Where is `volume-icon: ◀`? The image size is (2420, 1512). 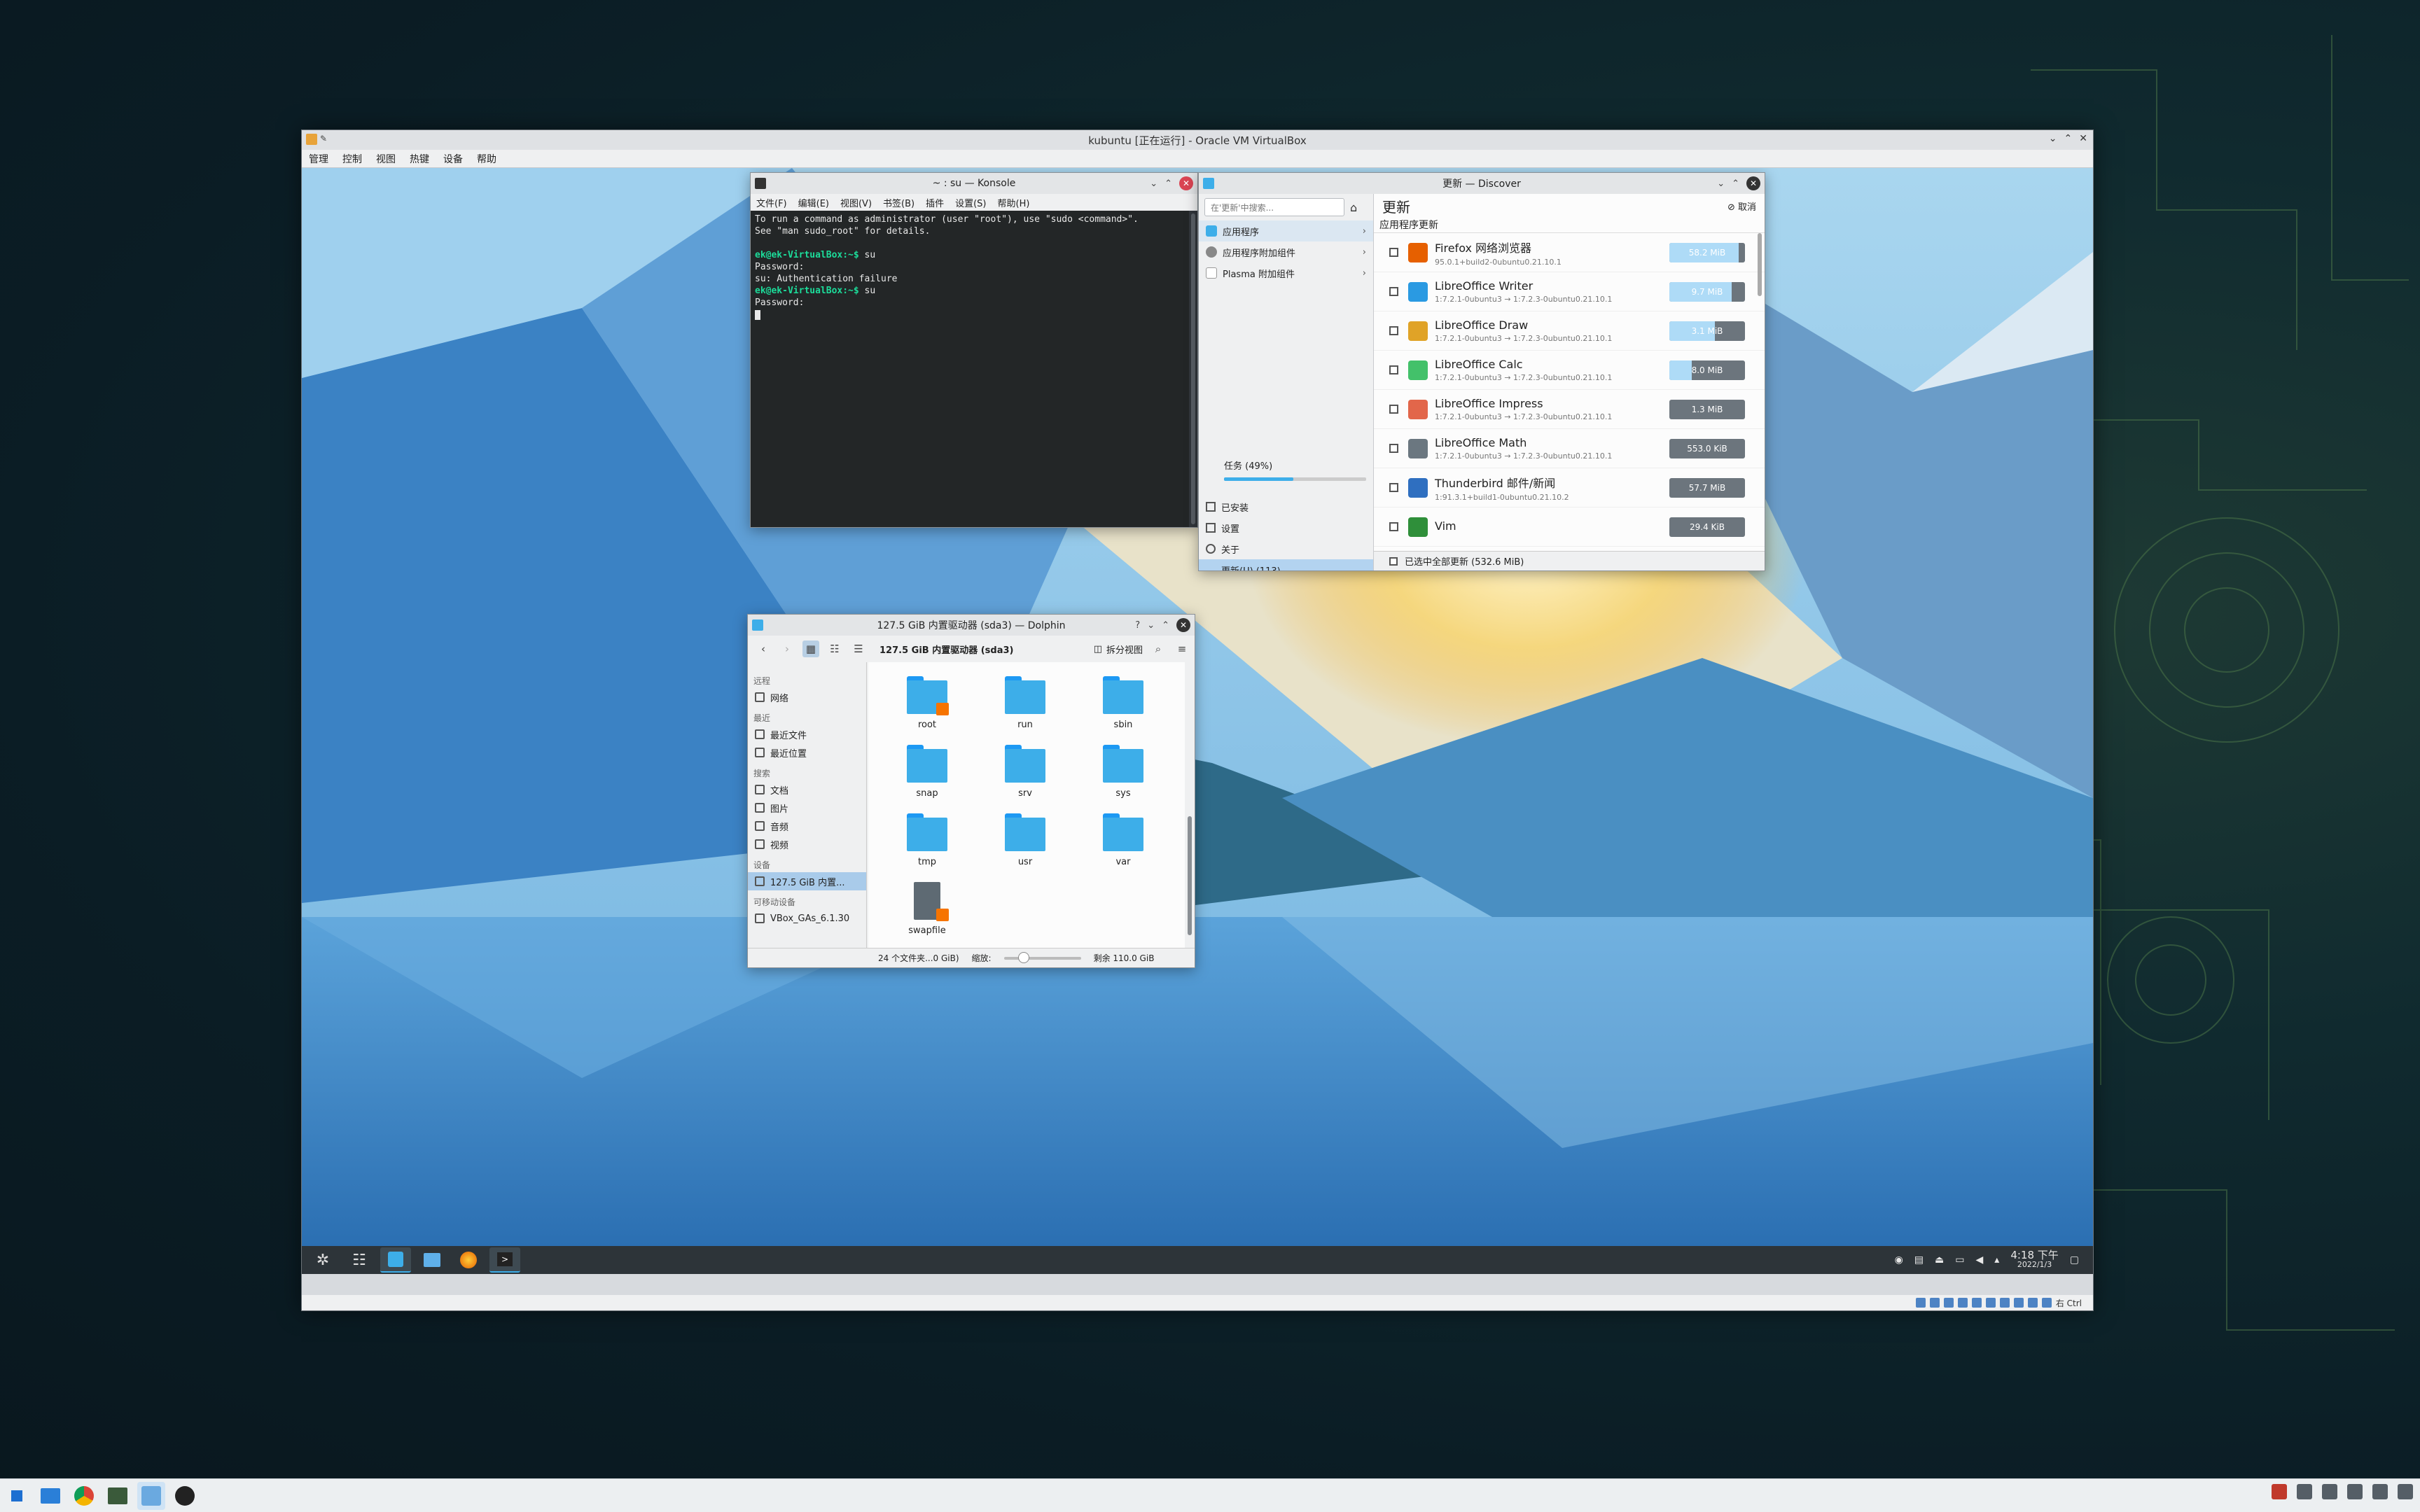
volume-icon: ◀ is located at coordinates (1980, 1260).